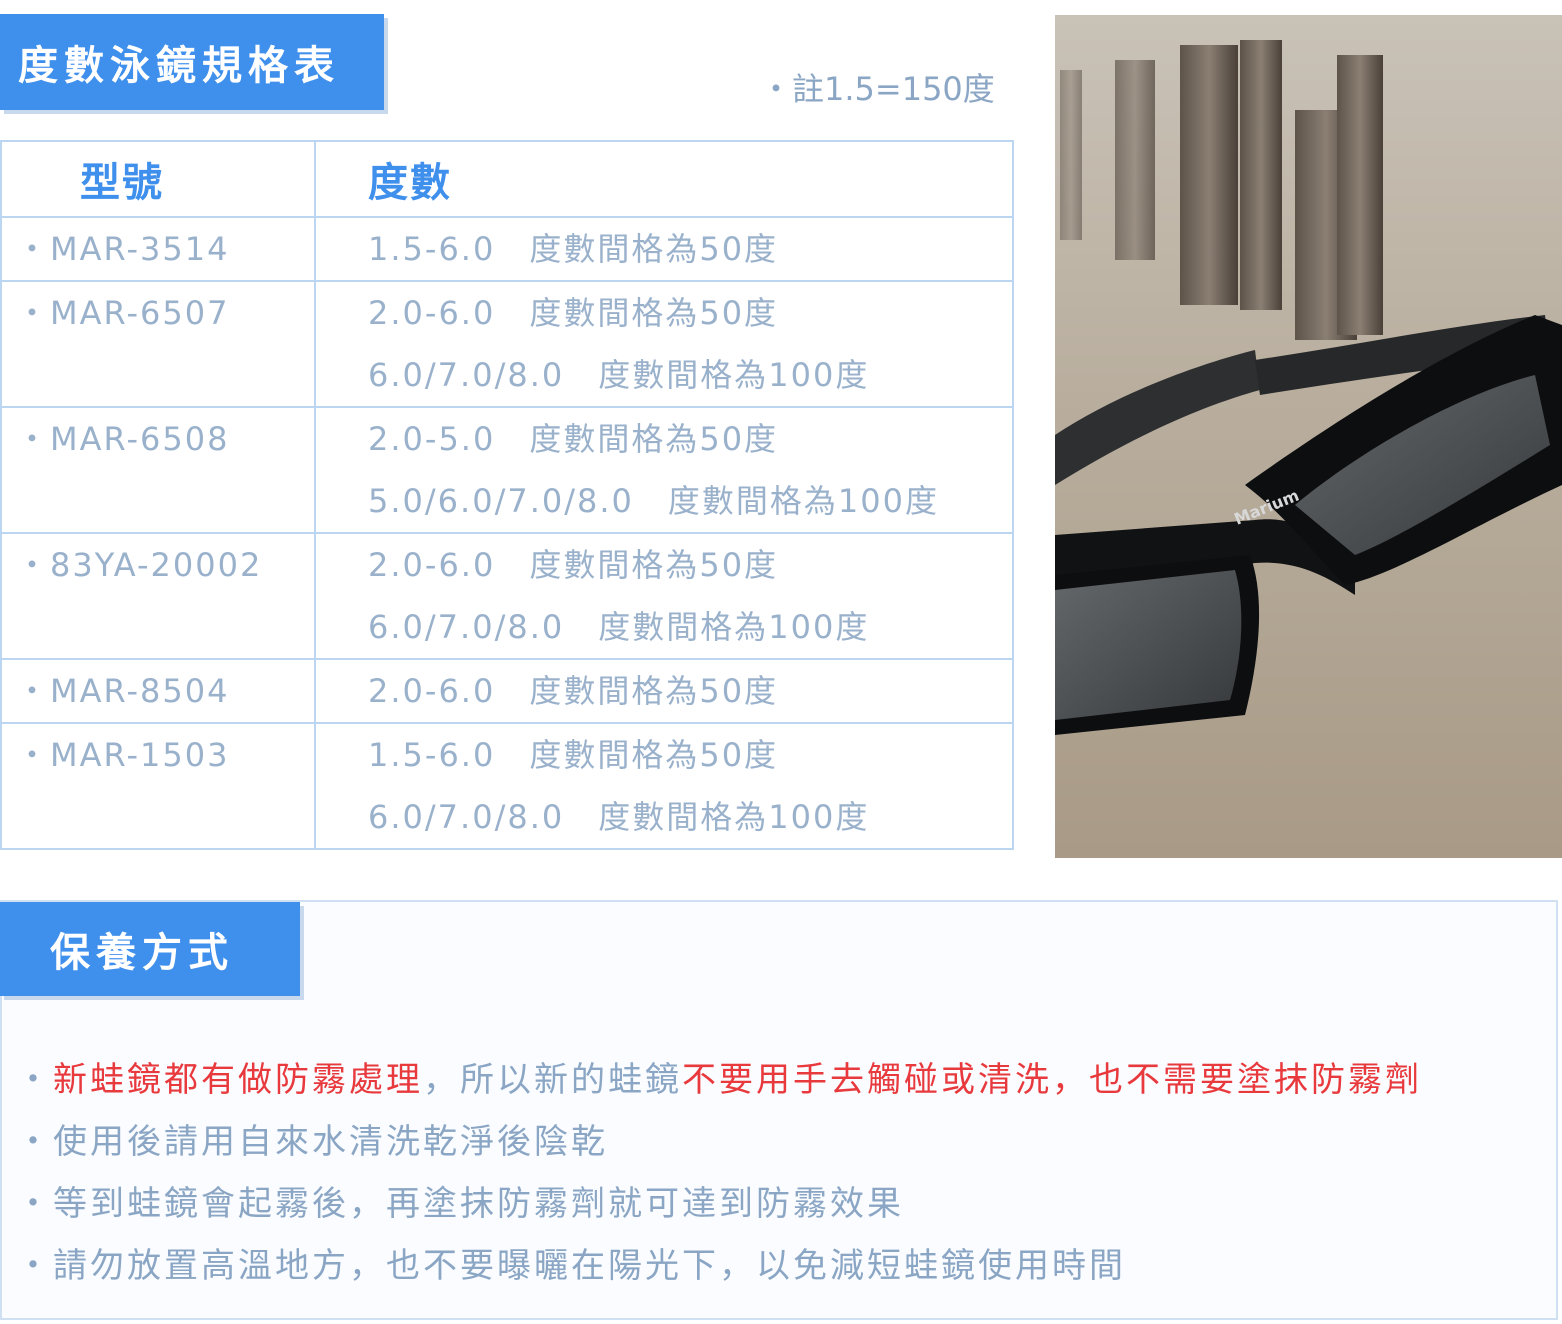 The width and height of the screenshot is (1562, 1324). I want to click on model-cell: ・83YA-20002, so click(158, 596).